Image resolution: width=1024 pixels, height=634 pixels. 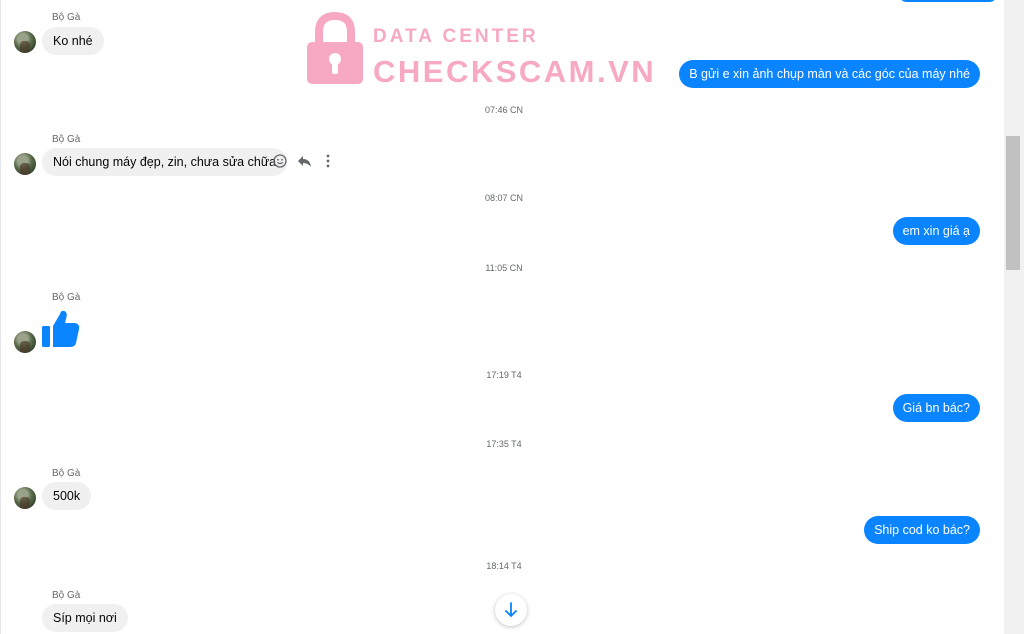 What do you see at coordinates (328, 161) in the screenshot?
I see `more-vertical-icon` at bounding box center [328, 161].